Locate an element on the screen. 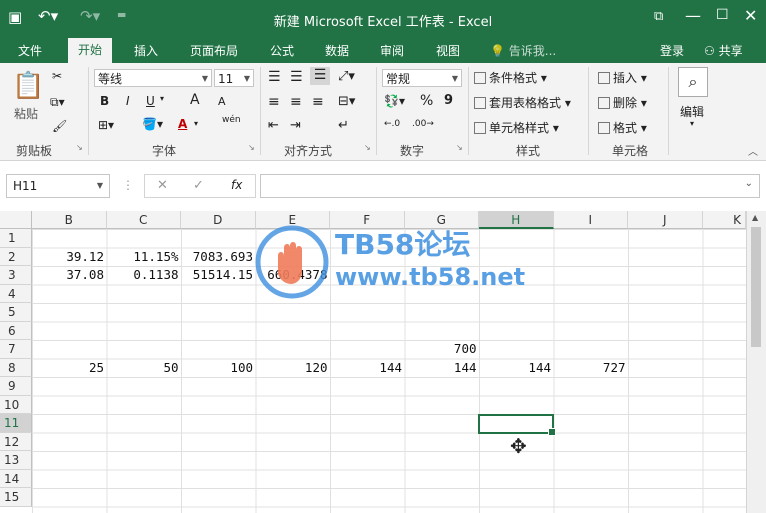  enter-icon: ✓ is located at coordinates (198, 185).